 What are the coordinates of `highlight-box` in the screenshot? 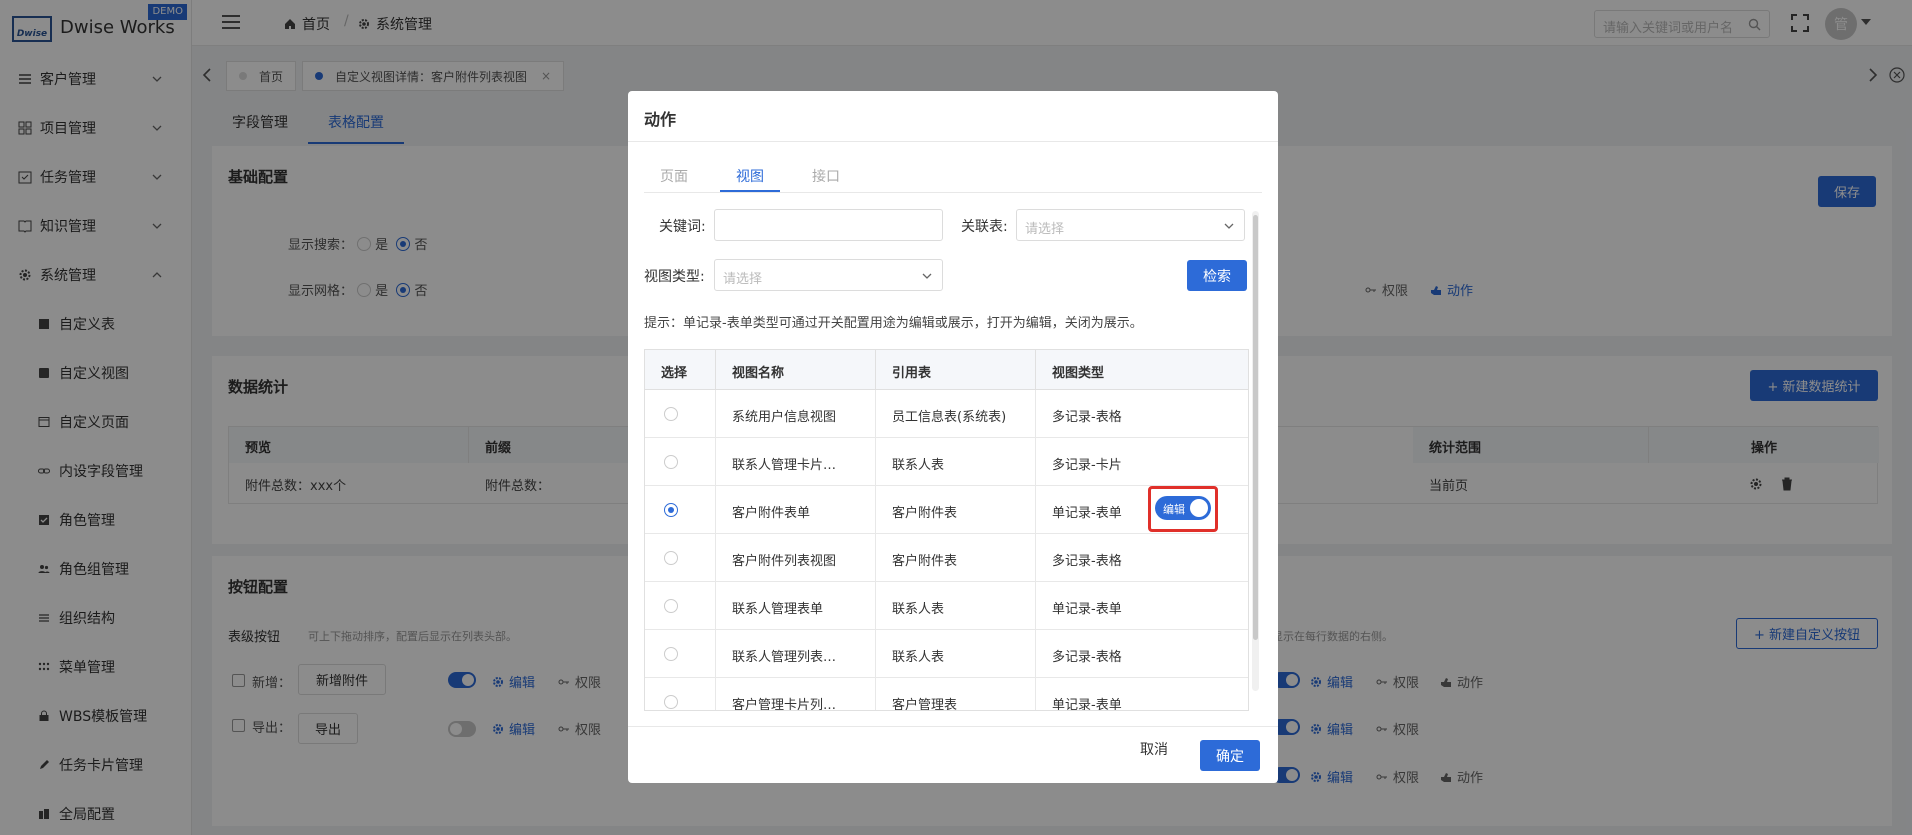 It's located at (1183, 509).